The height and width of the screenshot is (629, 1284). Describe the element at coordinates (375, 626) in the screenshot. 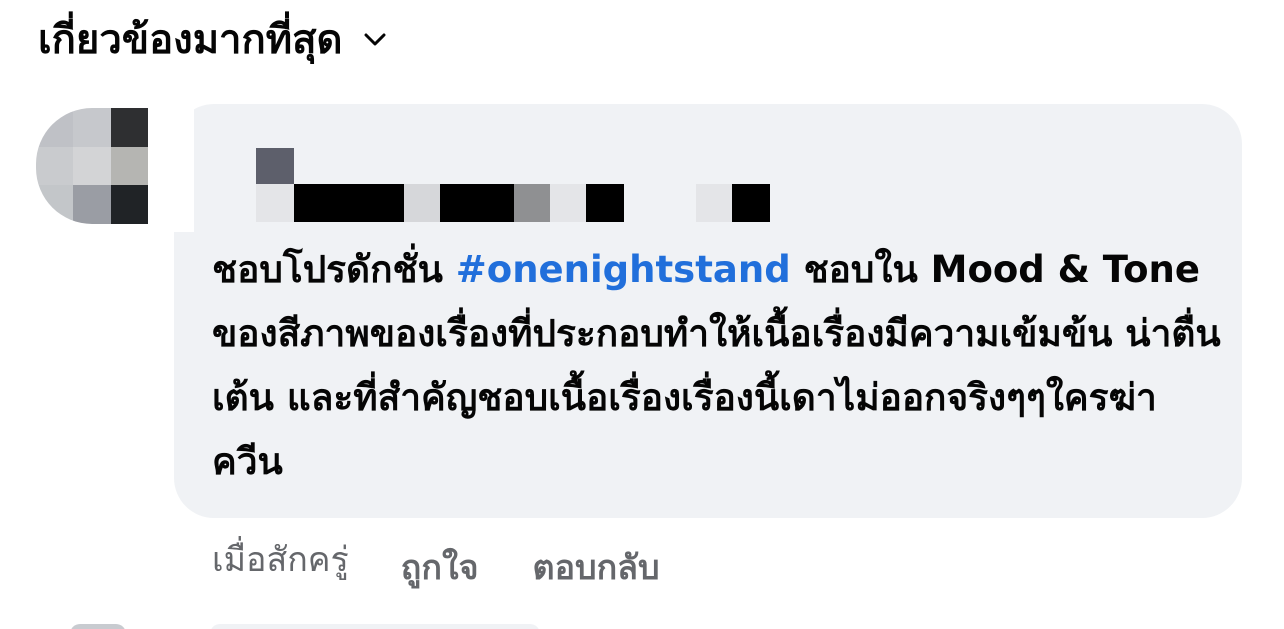

I see `next-comment-bubble` at that location.